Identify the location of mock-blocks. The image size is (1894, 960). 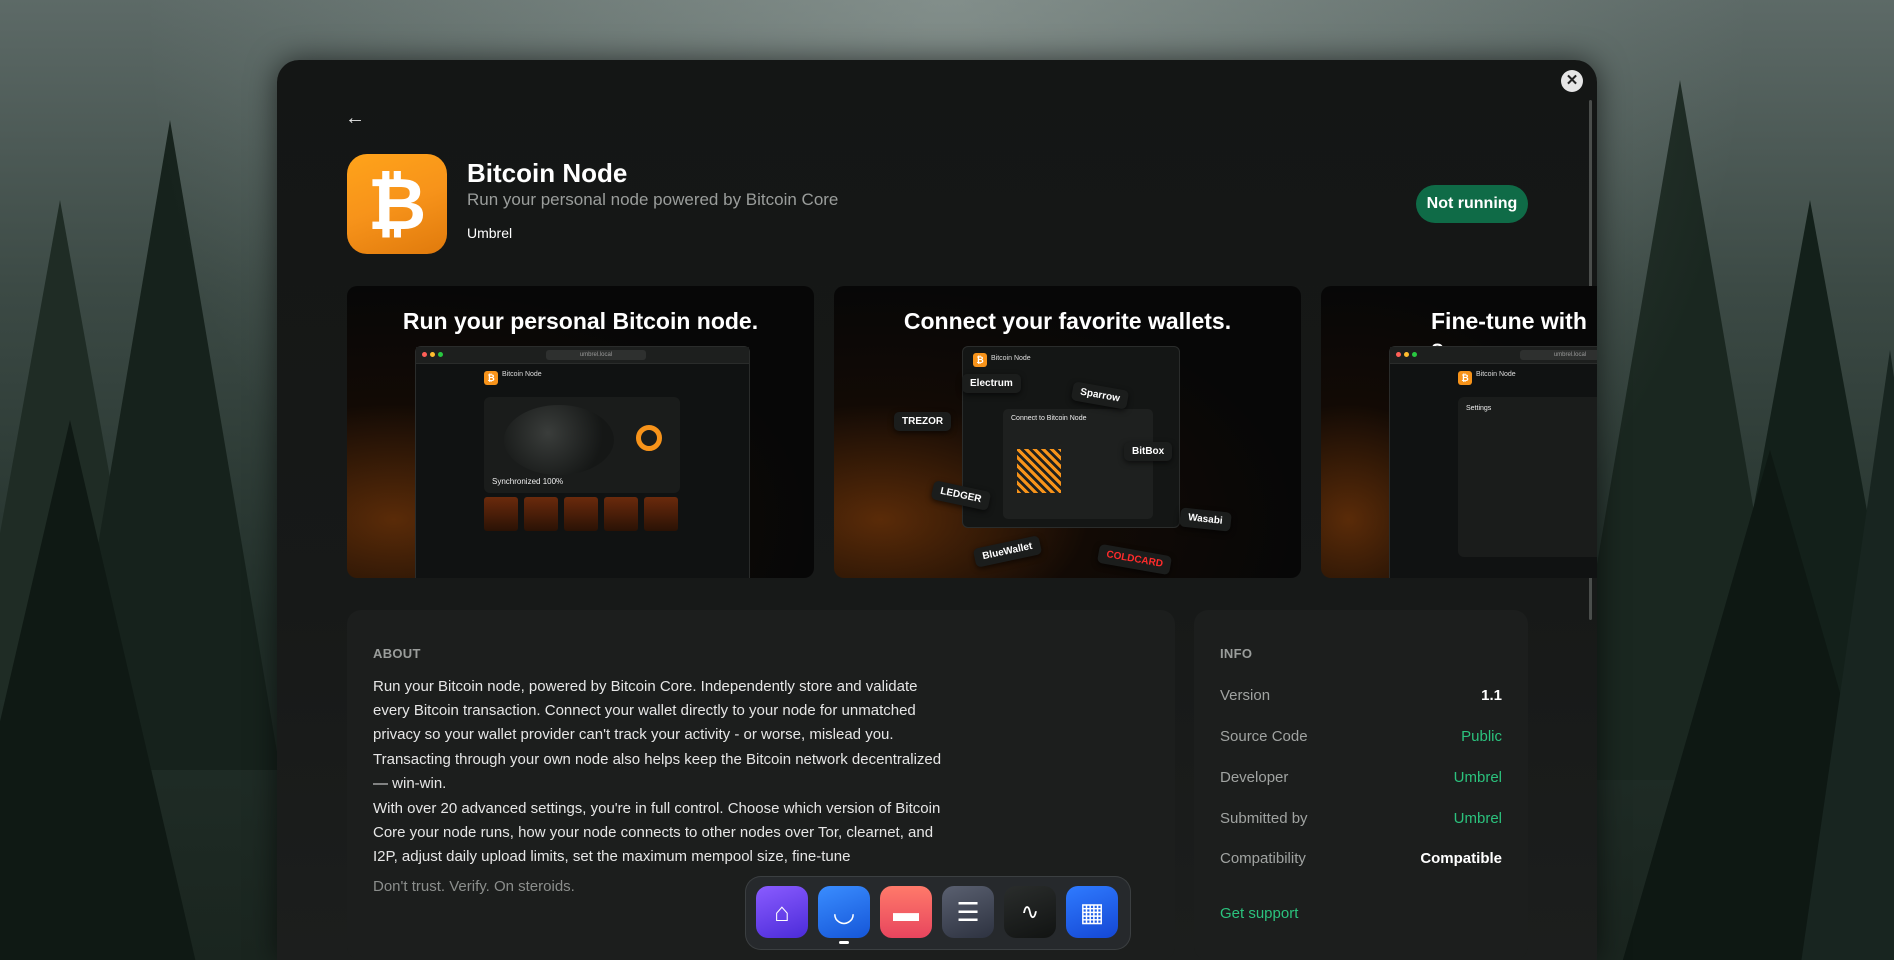
(582, 517).